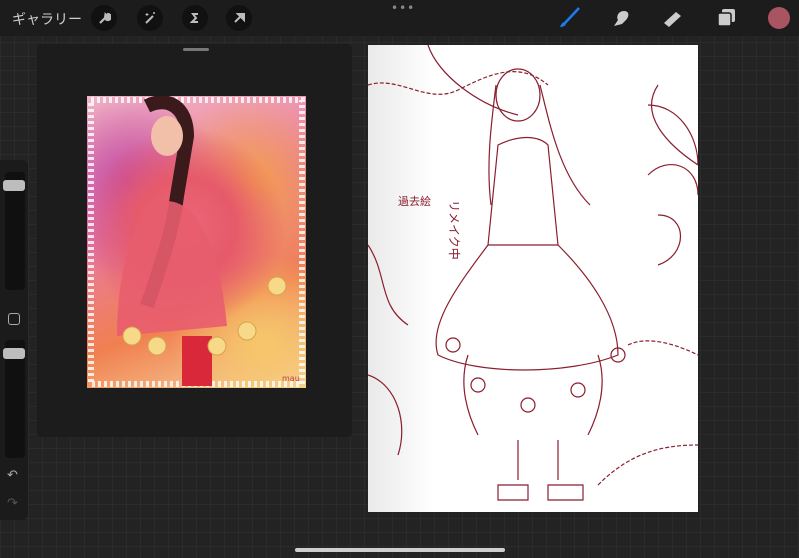  What do you see at coordinates (14, 319) in the screenshot?
I see `modify-button` at bounding box center [14, 319].